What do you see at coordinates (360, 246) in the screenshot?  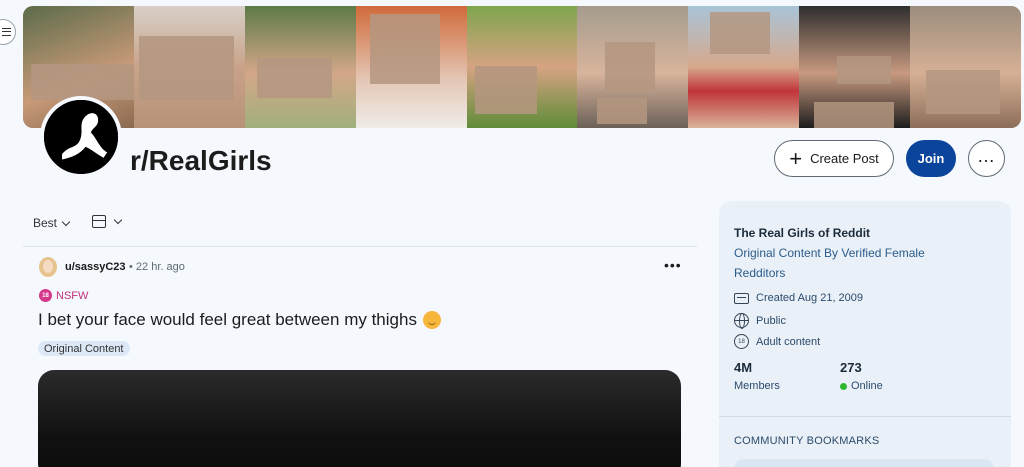 I see `feed-divider` at bounding box center [360, 246].